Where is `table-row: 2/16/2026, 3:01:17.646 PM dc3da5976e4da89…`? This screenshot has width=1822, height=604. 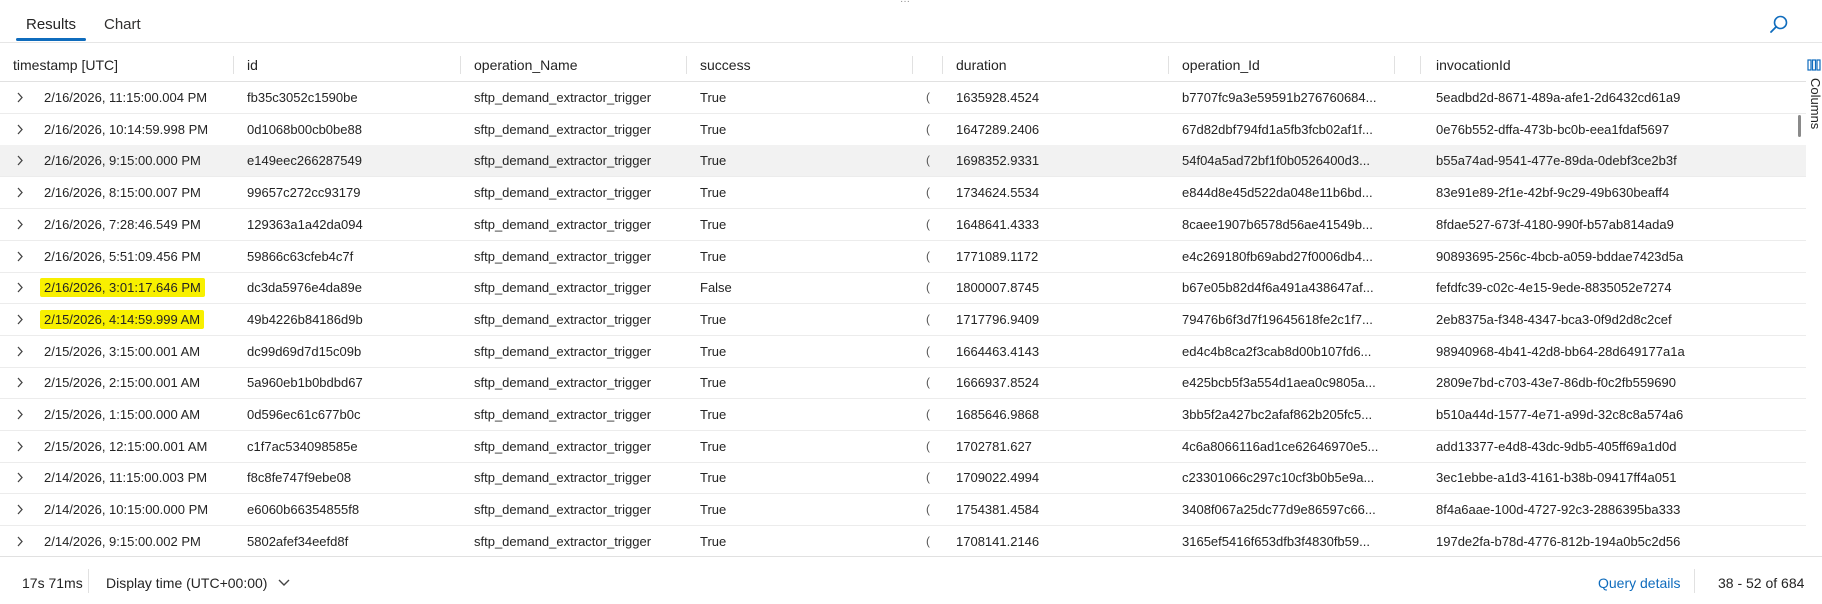
table-row: 2/16/2026, 3:01:17.646 PM dc3da5976e4da89… is located at coordinates (903, 288).